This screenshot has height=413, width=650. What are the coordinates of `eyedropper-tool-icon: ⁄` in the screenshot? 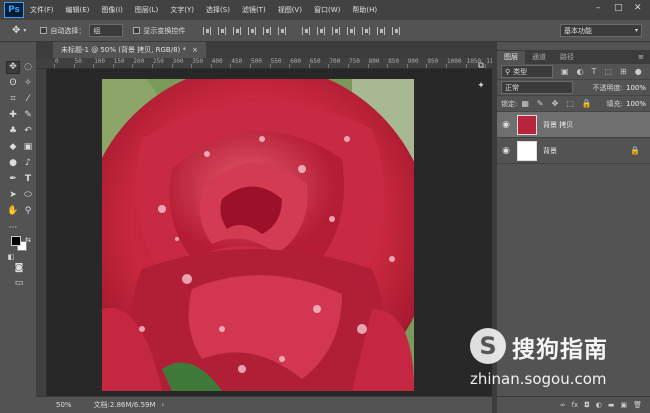 It's located at (28, 99).